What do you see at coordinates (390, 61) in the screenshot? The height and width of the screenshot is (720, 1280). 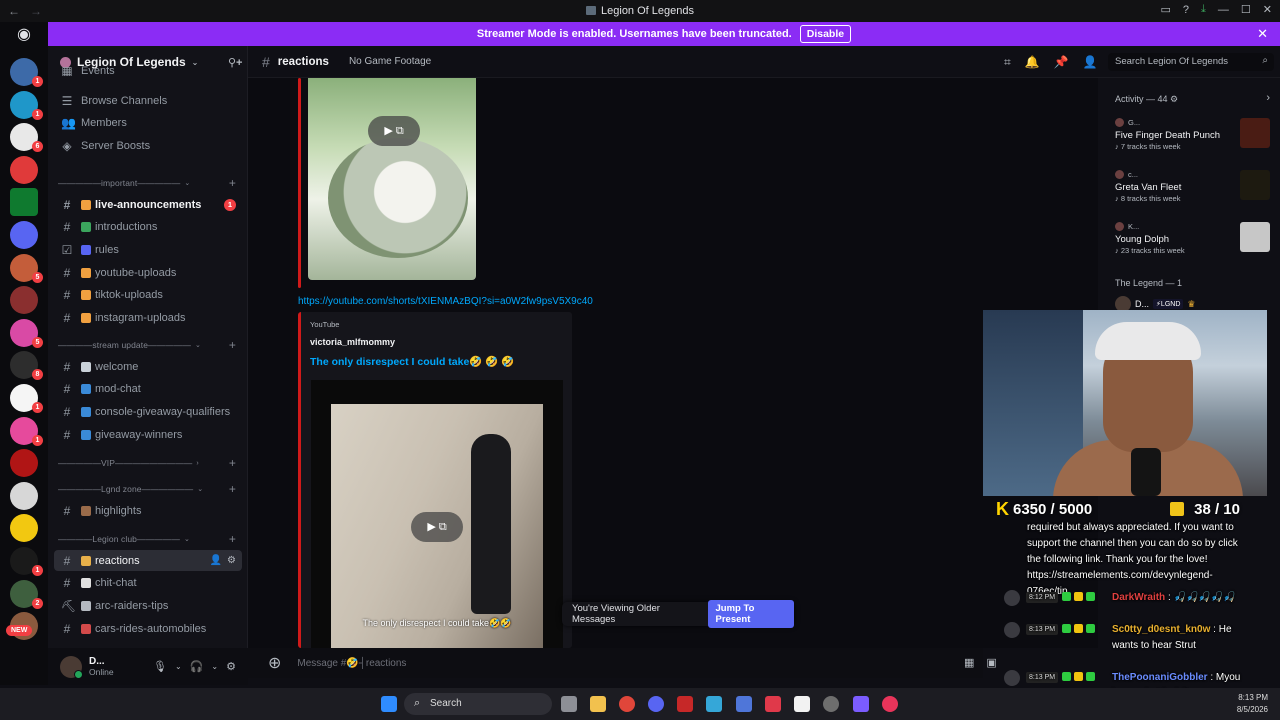 I see `channel-topic: No Game Footage` at bounding box center [390, 61].